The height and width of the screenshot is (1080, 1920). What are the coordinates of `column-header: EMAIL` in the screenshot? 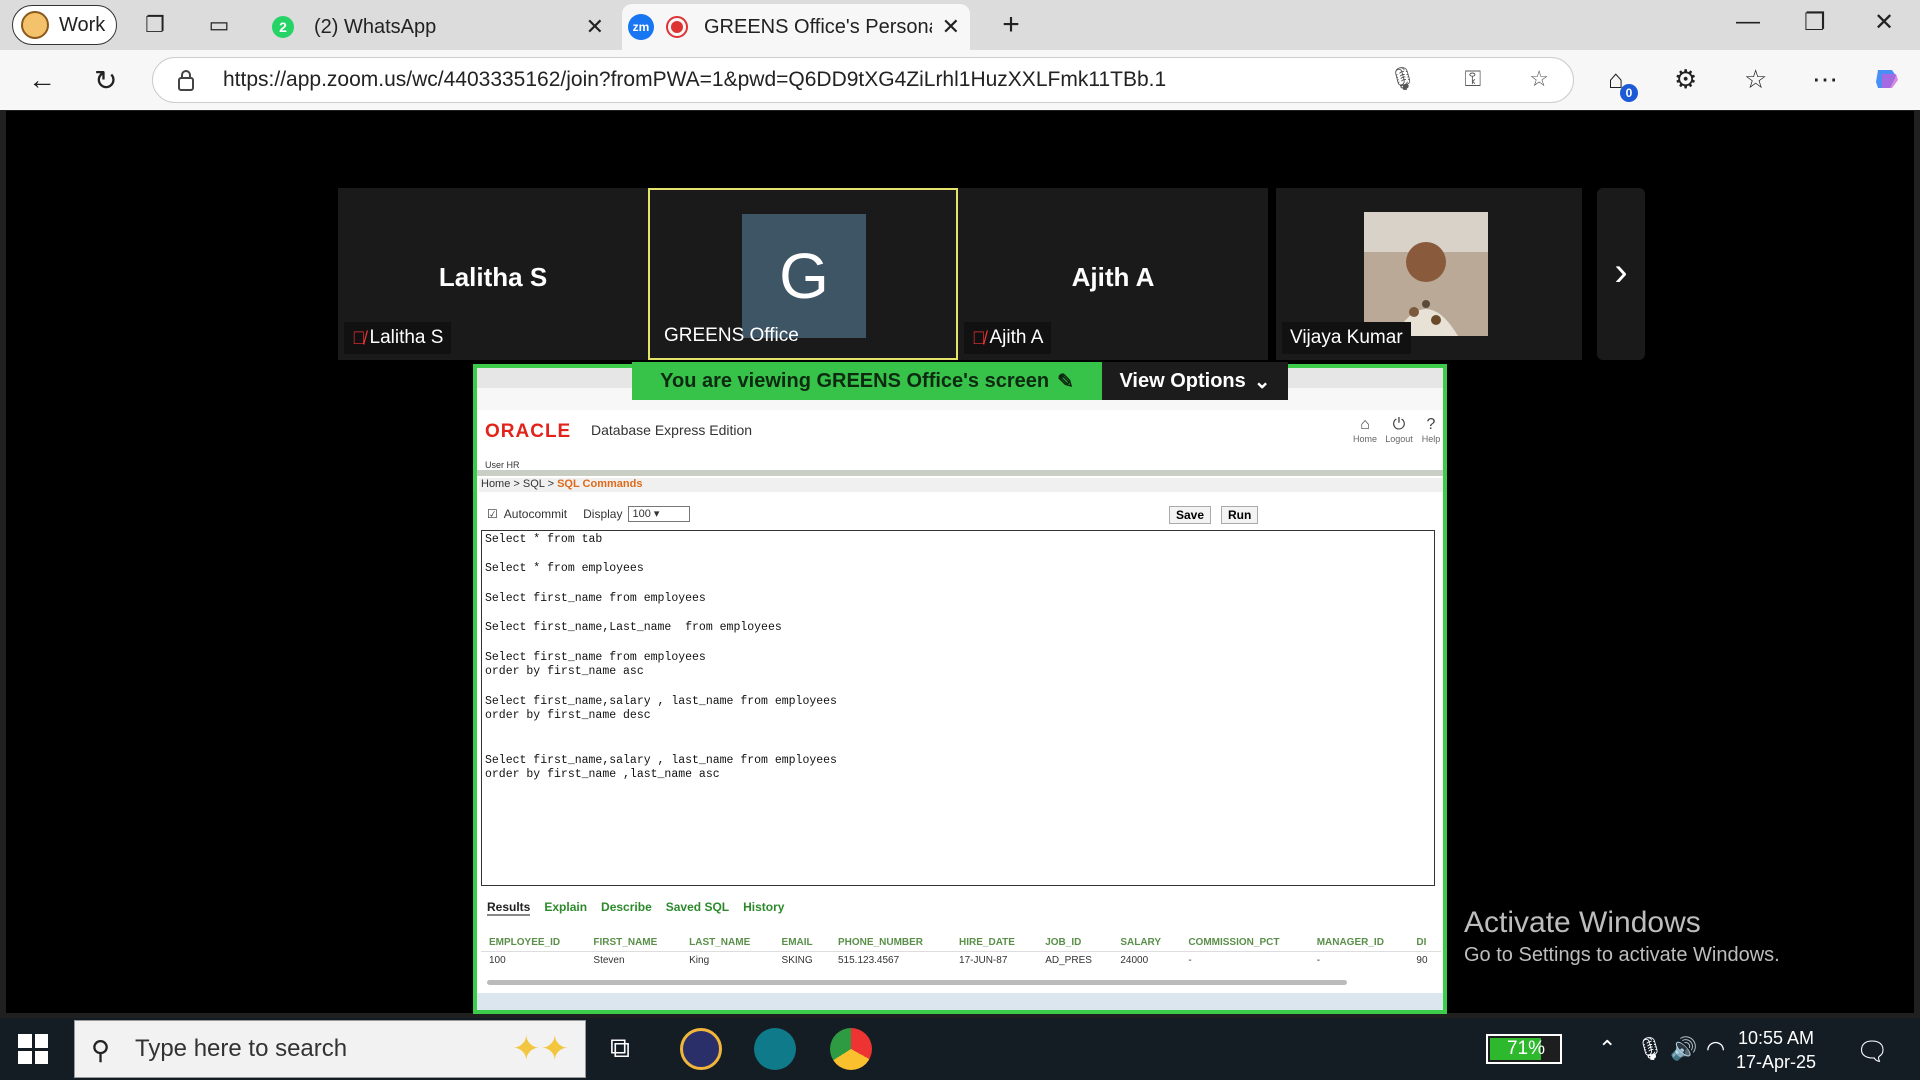 It's located at (801, 943).